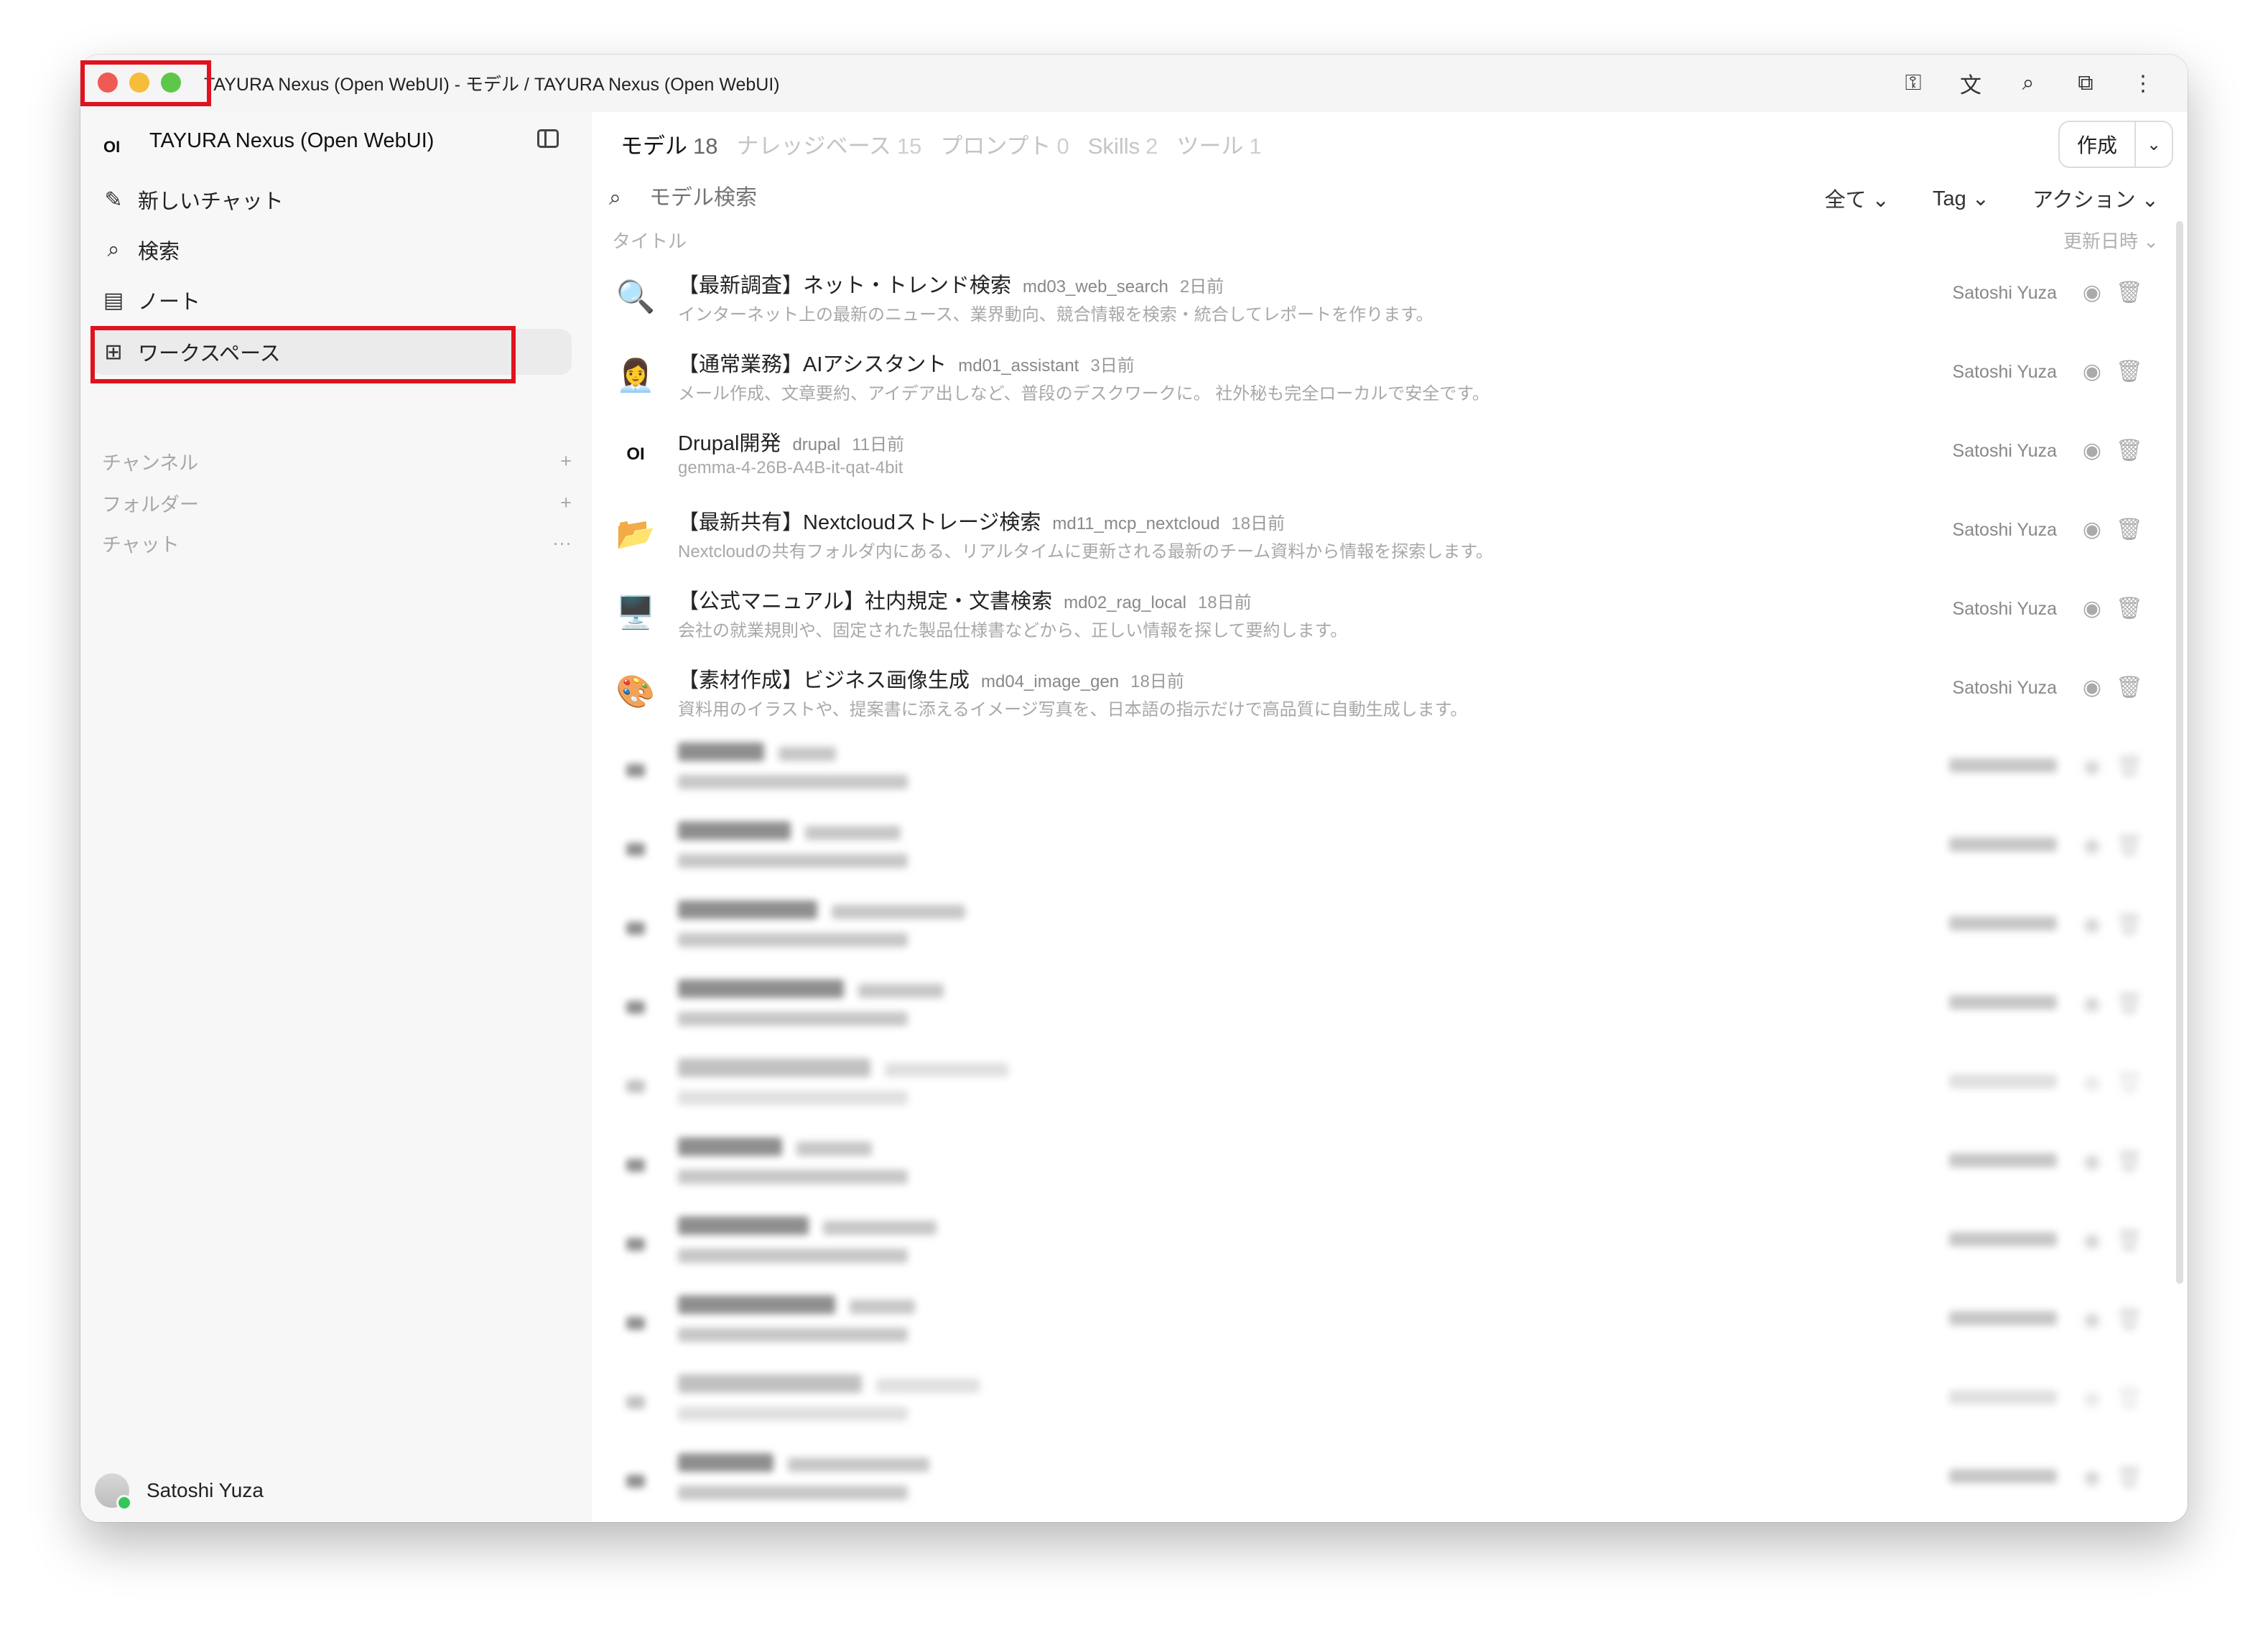 The width and height of the screenshot is (2268, 1627). I want to click on column-title: タイトル, so click(649, 240).